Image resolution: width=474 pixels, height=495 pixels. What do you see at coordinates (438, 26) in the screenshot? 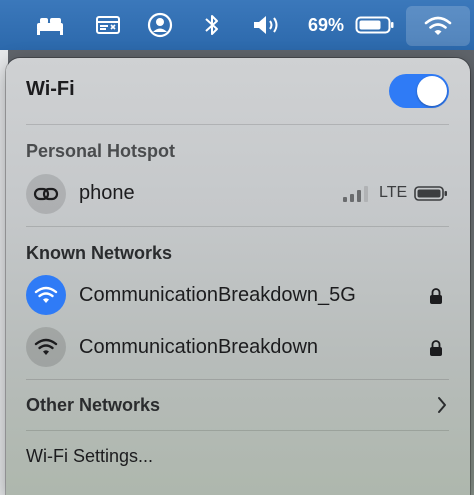
I see `wifi-icon` at bounding box center [438, 26].